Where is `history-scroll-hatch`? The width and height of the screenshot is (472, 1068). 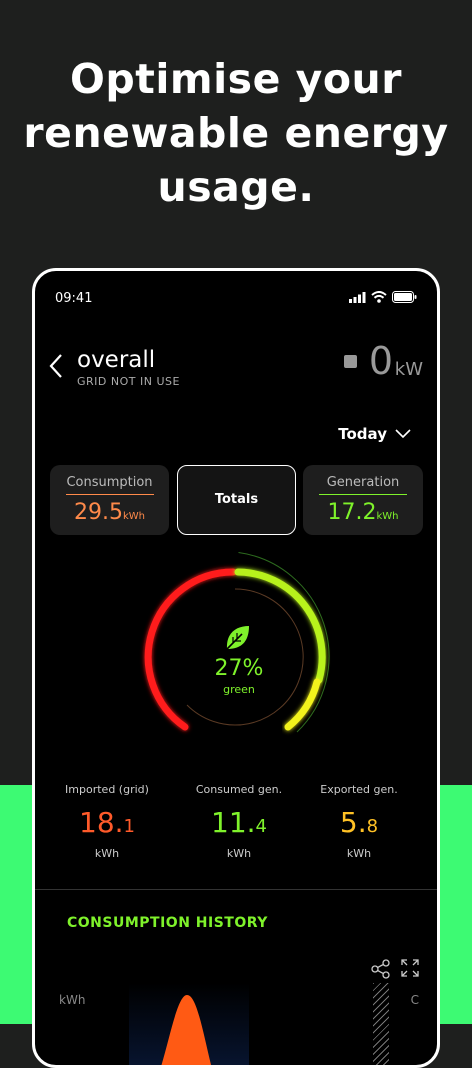 history-scroll-hatch is located at coordinates (381, 1024).